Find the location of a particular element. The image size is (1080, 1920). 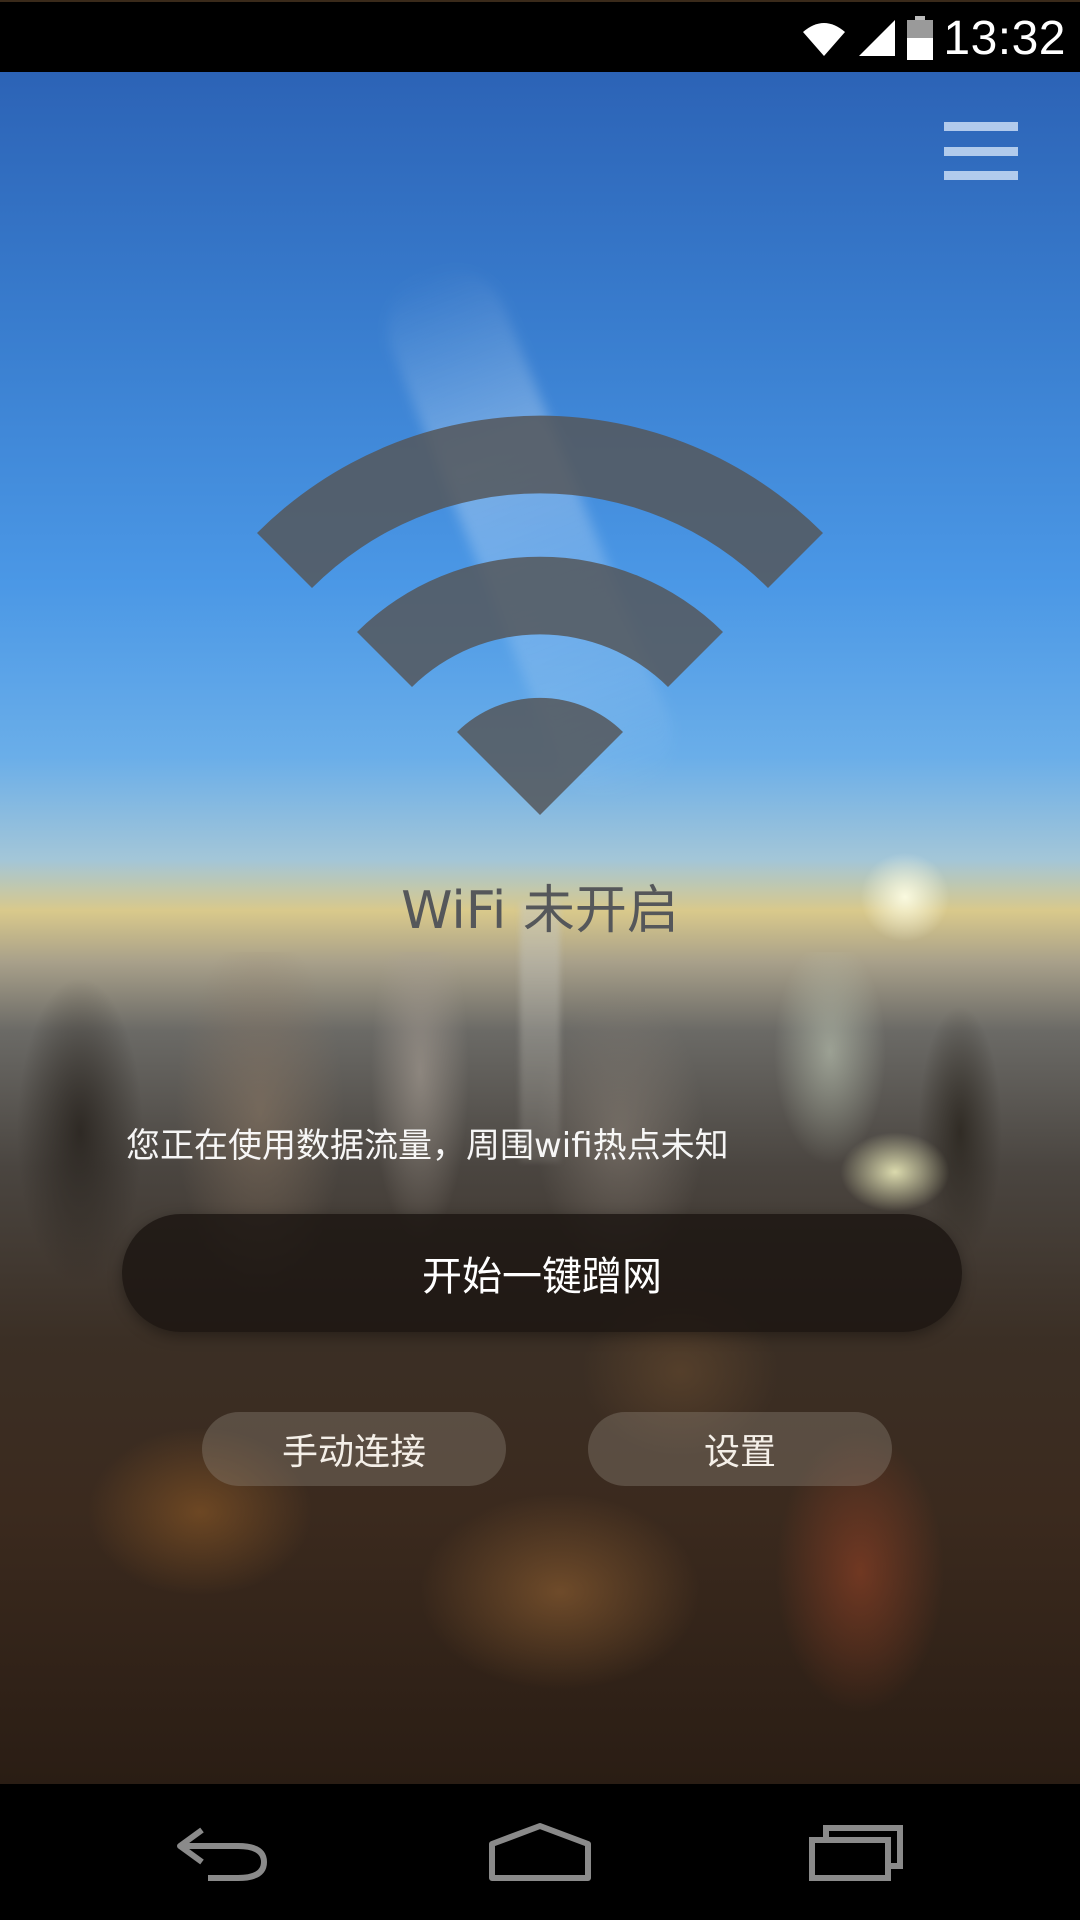

wifi-status-title: WiFi 未开启 is located at coordinates (540, 911).